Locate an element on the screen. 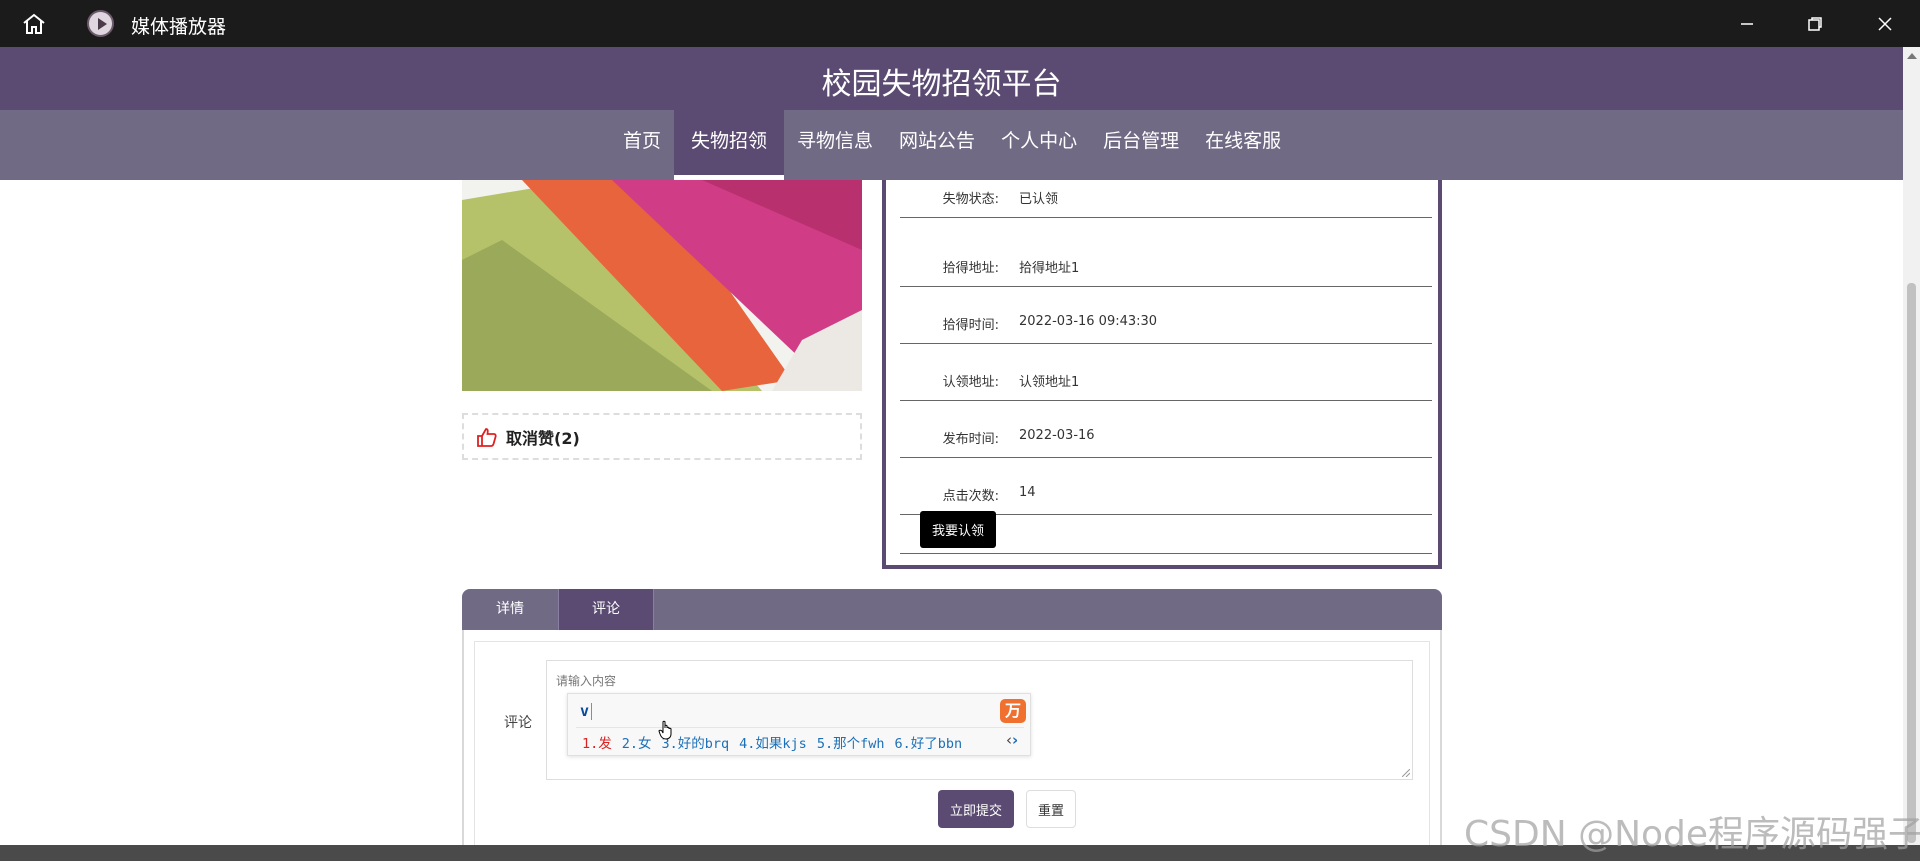 This screenshot has height=861, width=1920. nav-item: 寻物信息 is located at coordinates (835, 145).